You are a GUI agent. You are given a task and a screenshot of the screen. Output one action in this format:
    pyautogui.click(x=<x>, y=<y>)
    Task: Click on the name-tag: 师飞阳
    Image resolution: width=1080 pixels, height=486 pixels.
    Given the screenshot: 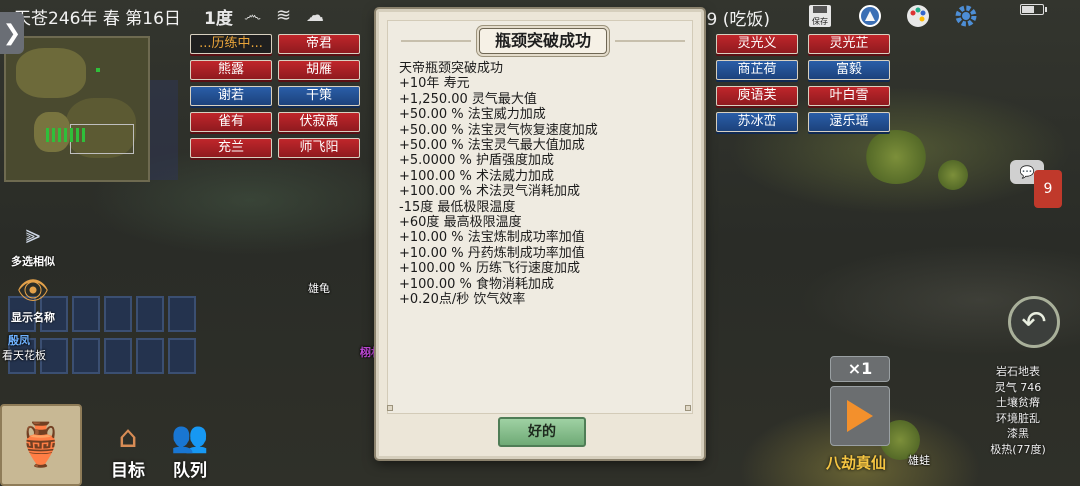 What is the action you would take?
    pyautogui.click(x=319, y=148)
    